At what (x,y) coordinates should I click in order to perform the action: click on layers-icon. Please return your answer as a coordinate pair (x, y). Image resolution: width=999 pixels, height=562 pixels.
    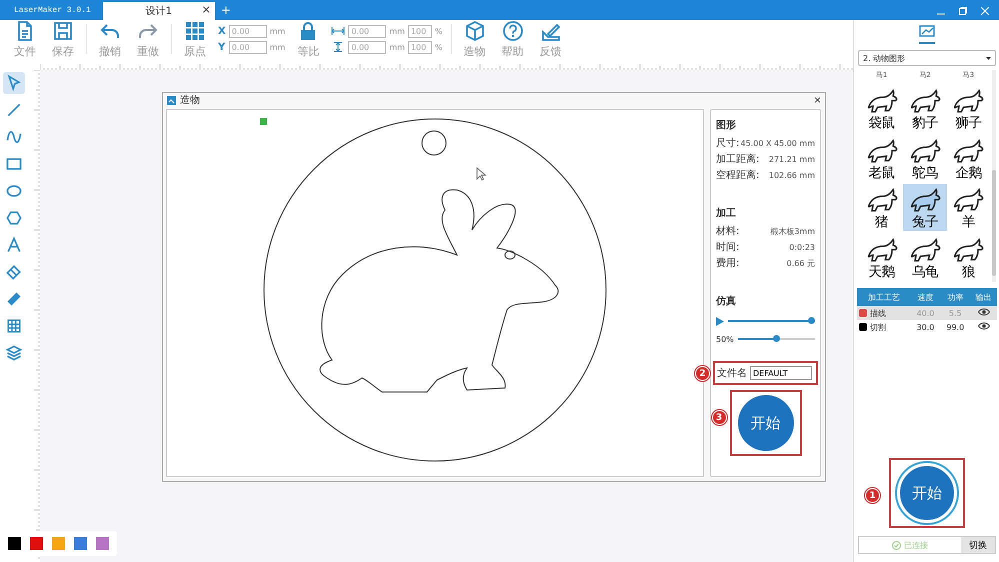
    Looking at the image, I should click on (14, 353).